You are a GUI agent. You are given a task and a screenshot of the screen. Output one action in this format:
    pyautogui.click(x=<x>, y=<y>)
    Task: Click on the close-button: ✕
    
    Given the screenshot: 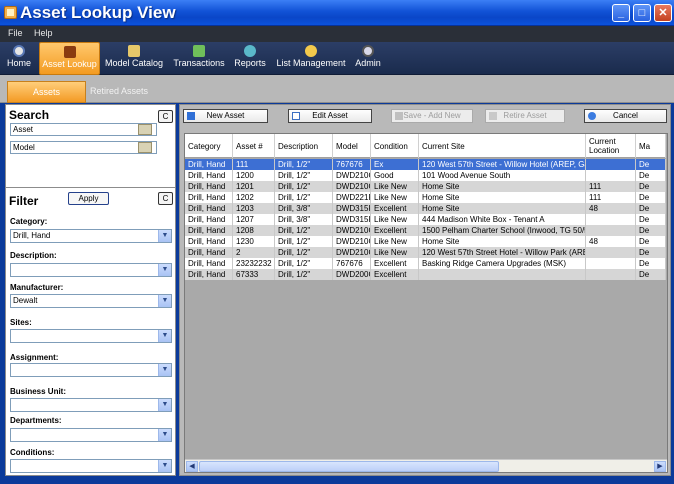 What is the action you would take?
    pyautogui.click(x=663, y=13)
    